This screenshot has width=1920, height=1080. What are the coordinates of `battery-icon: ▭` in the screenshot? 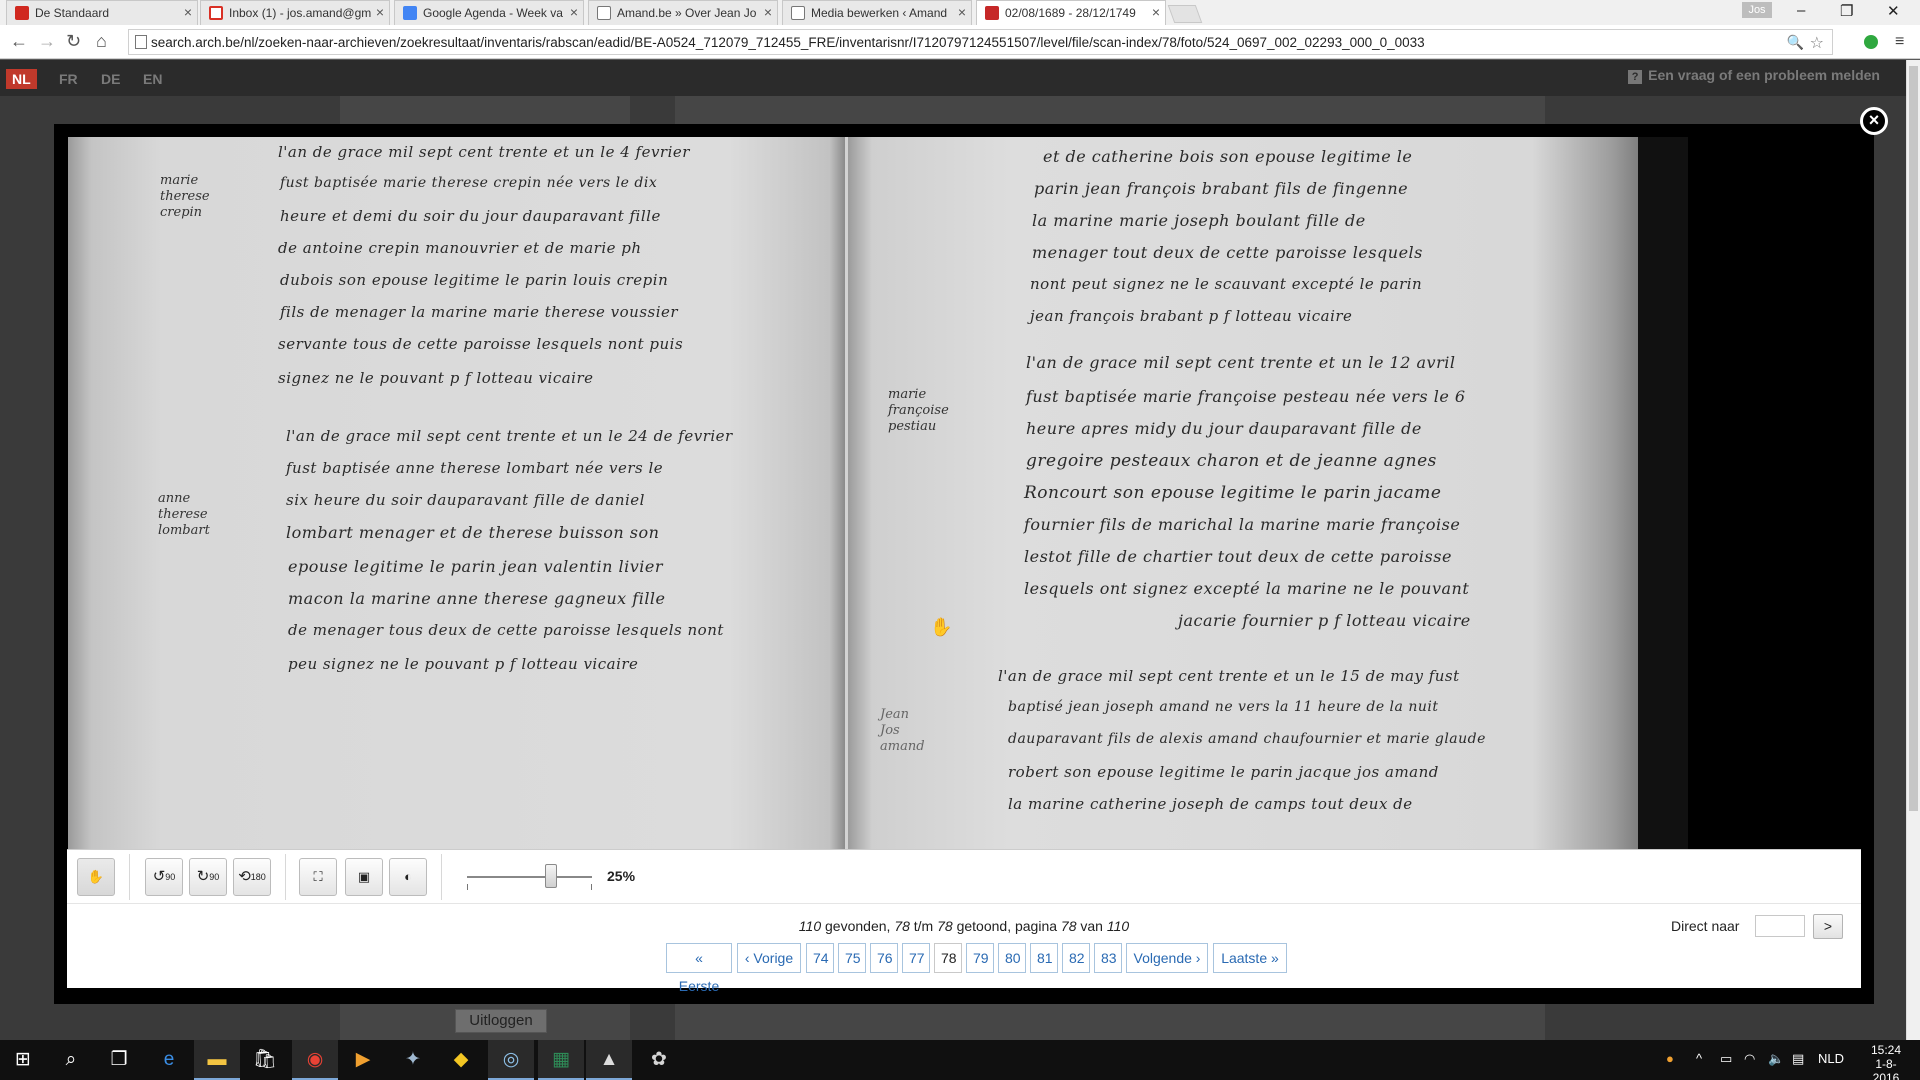 It's located at (1726, 1059).